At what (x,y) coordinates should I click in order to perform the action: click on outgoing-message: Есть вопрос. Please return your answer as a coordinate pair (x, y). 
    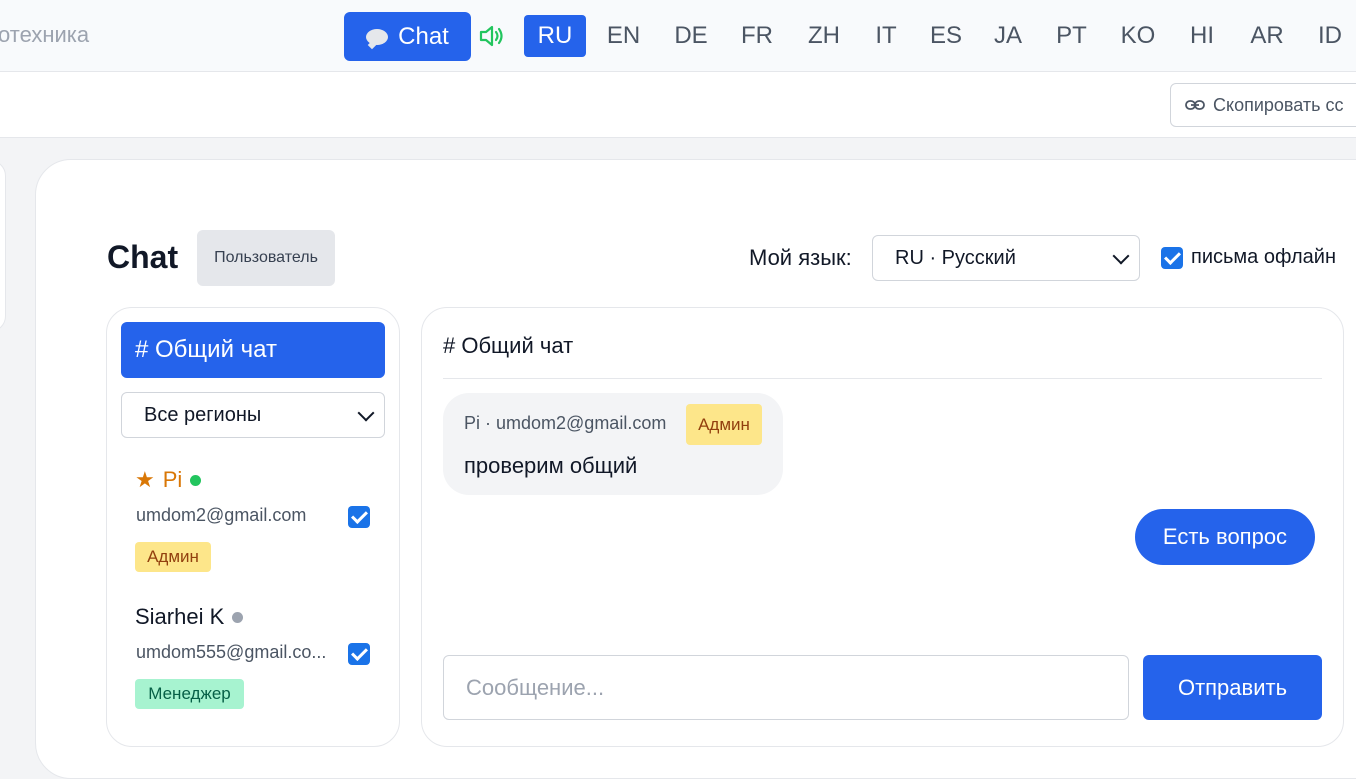
    Looking at the image, I should click on (1225, 537).